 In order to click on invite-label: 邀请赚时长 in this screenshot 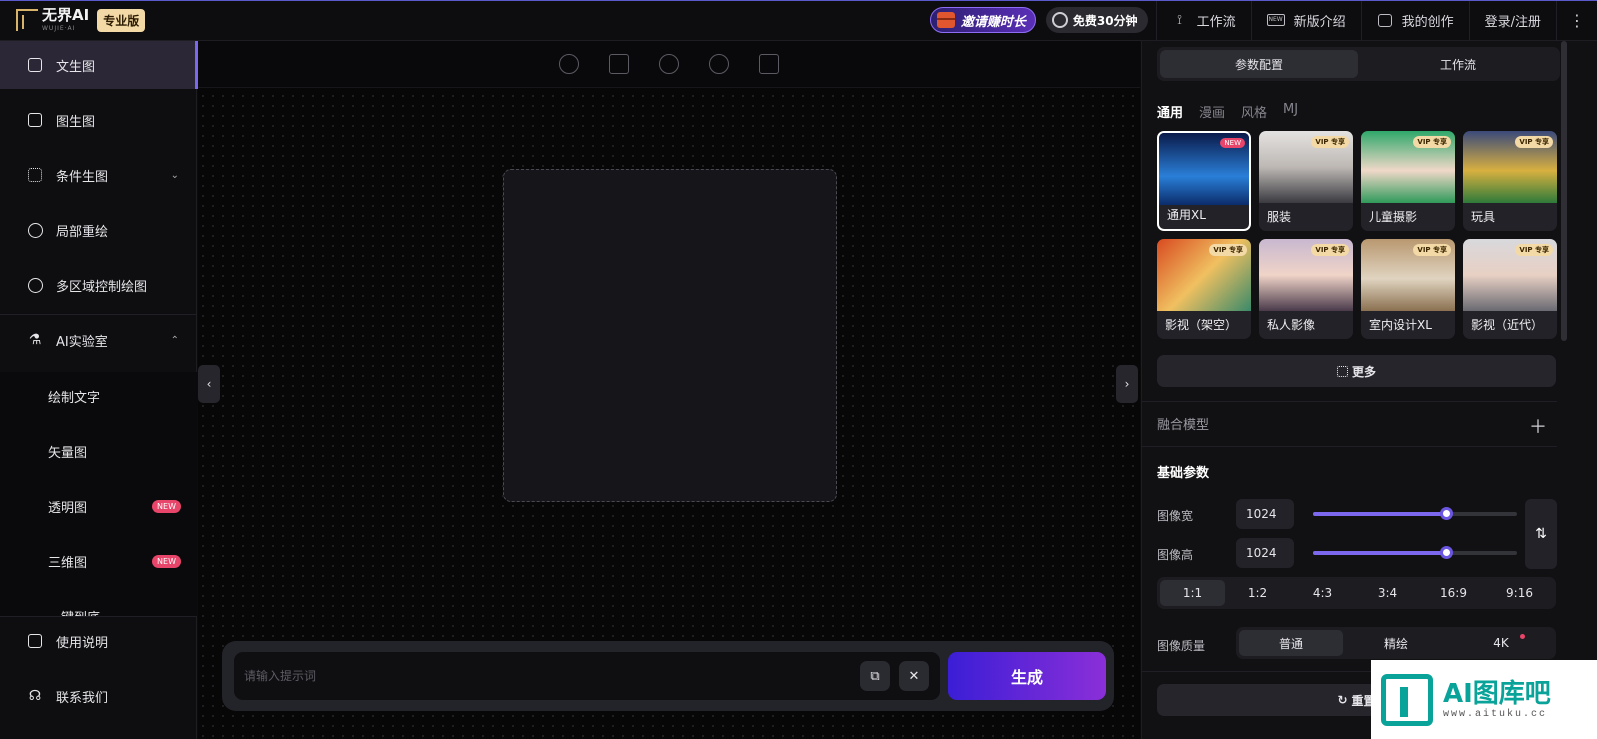, I will do `click(993, 22)`.